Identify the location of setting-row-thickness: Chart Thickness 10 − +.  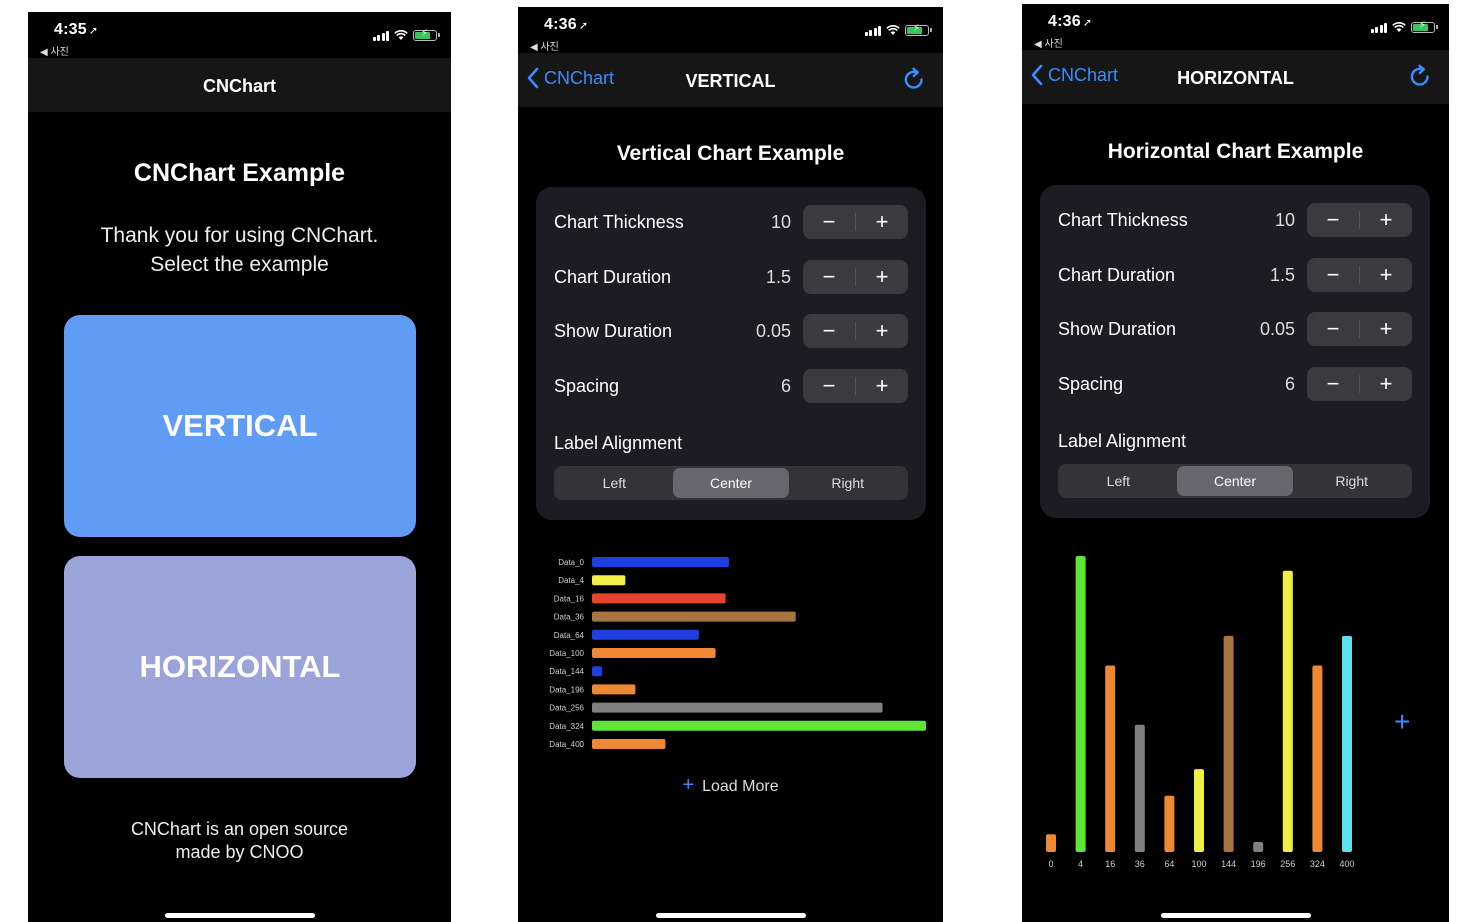
(1235, 220).